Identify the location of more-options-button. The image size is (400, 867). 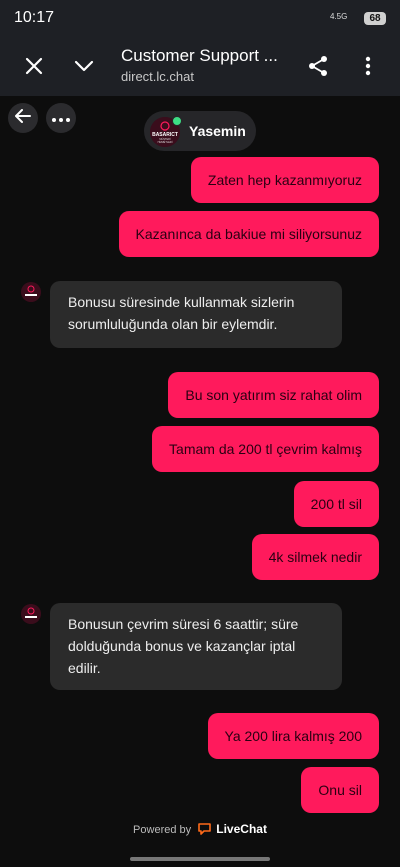
(61, 118).